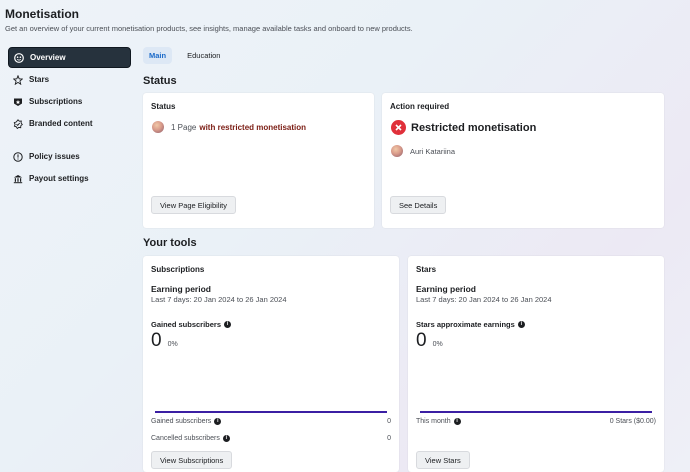 This screenshot has width=690, height=472. Describe the element at coordinates (433, 151) in the screenshot. I see `user-name: Auri Katariina` at that location.